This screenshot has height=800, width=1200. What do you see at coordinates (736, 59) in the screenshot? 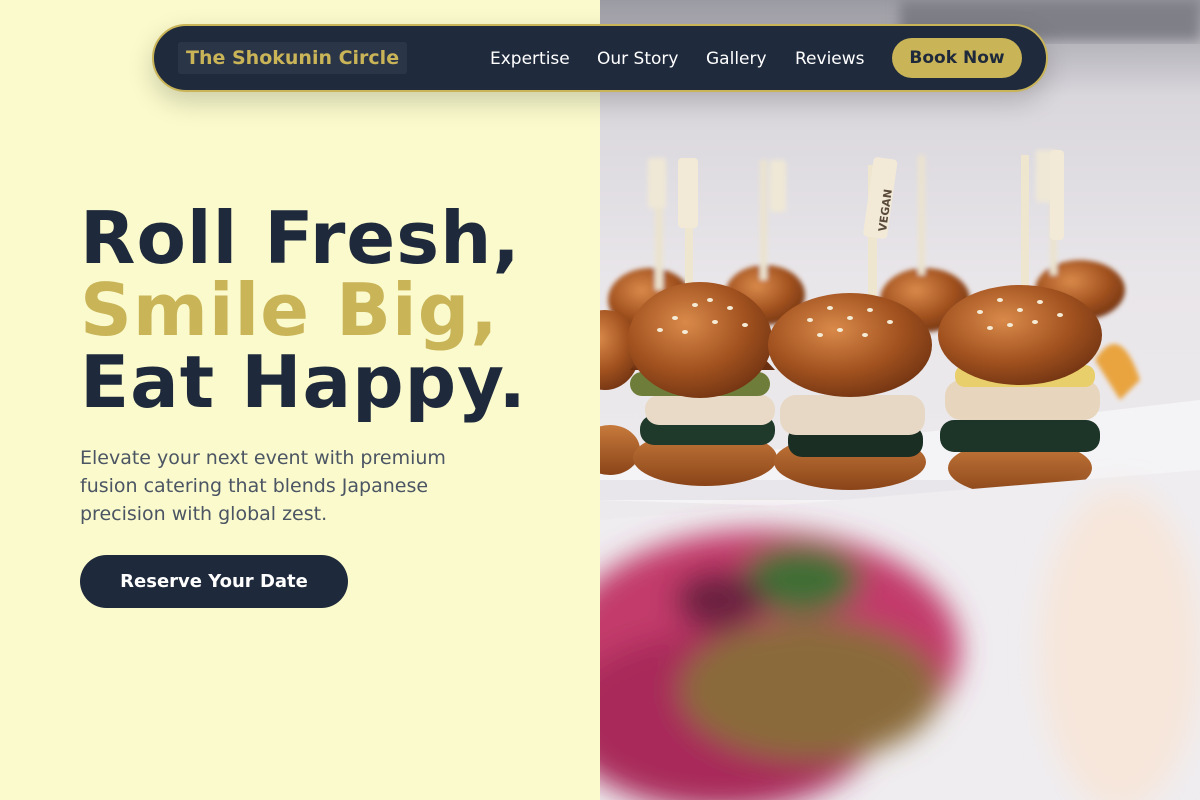
I see `nav-link-gallery: Gallery` at bounding box center [736, 59].